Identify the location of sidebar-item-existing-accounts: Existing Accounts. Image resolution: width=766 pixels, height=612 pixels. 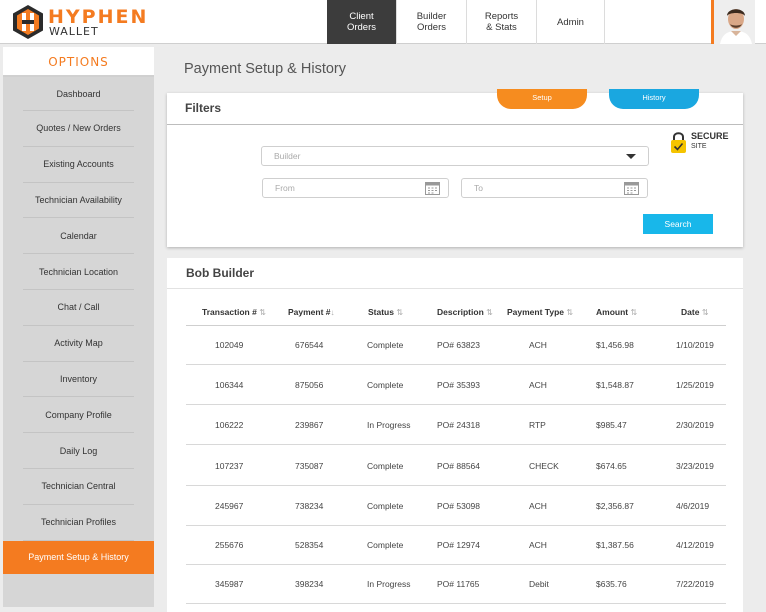
(78, 165).